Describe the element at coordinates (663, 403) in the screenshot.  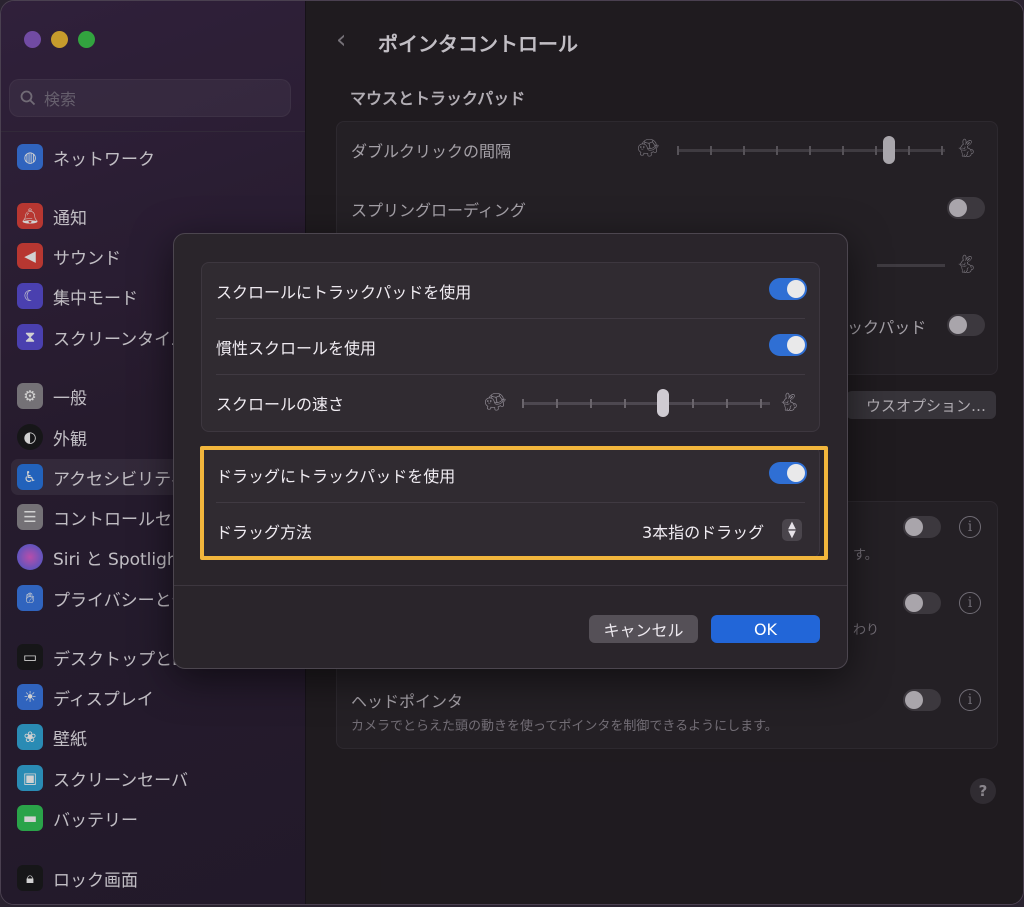
I see `scroll-speed-slider-knob` at that location.